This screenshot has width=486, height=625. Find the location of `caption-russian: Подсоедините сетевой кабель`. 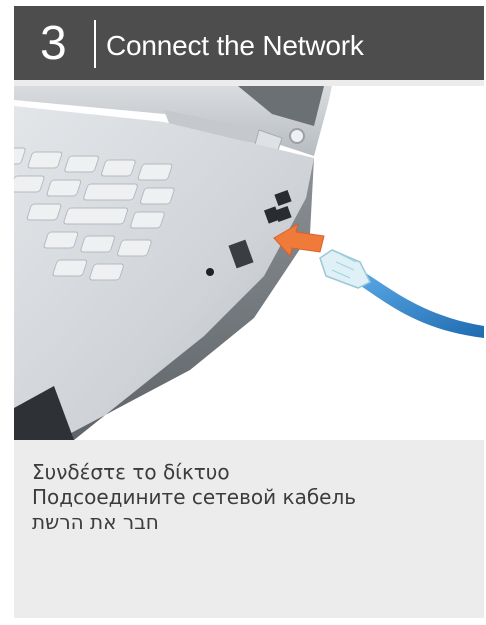

caption-russian: Подсоедините сетевой кабель is located at coordinates (194, 497).